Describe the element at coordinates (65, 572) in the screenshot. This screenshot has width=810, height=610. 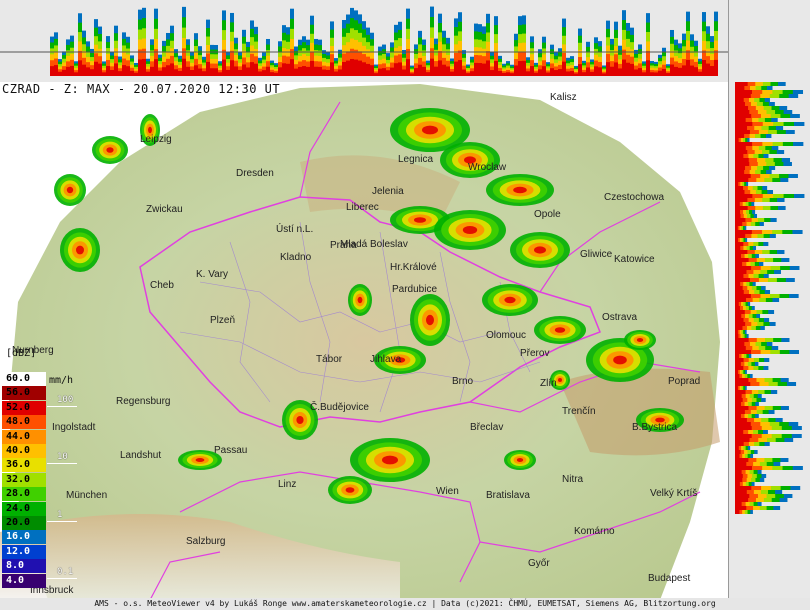
I see `mmh-tick-label: 0.1` at that location.